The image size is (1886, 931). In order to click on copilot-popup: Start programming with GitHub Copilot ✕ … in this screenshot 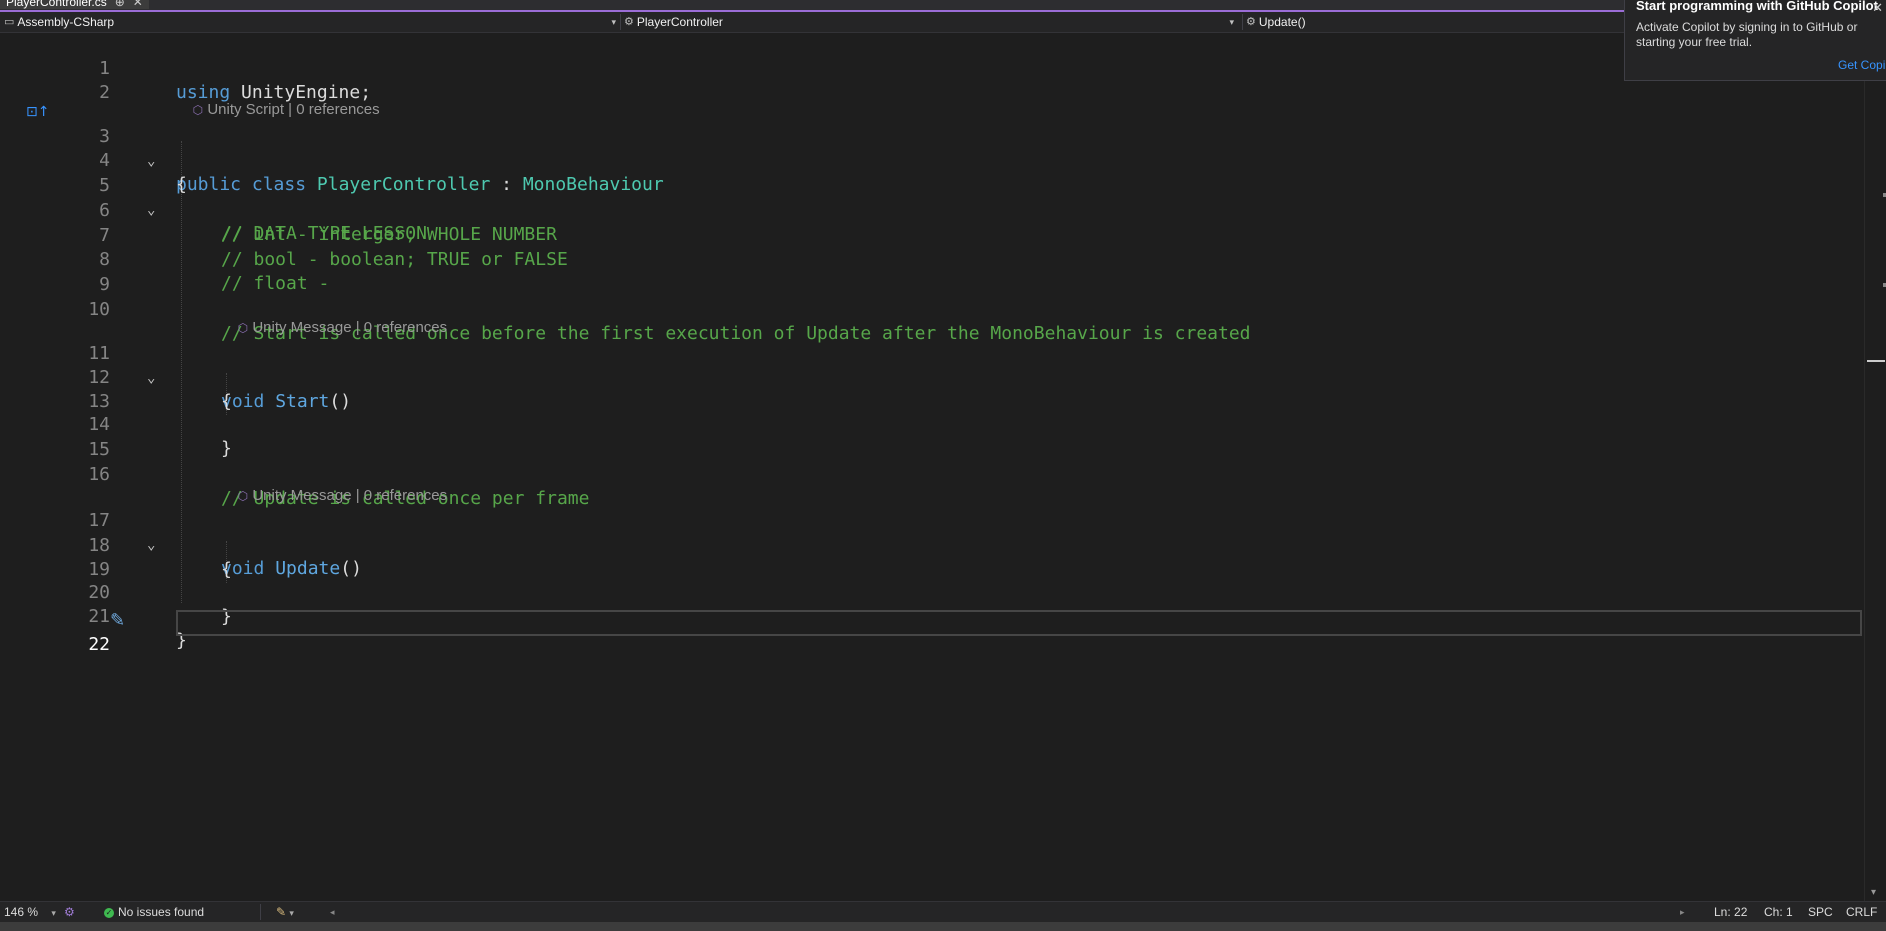, I will do `click(1755, 40)`.